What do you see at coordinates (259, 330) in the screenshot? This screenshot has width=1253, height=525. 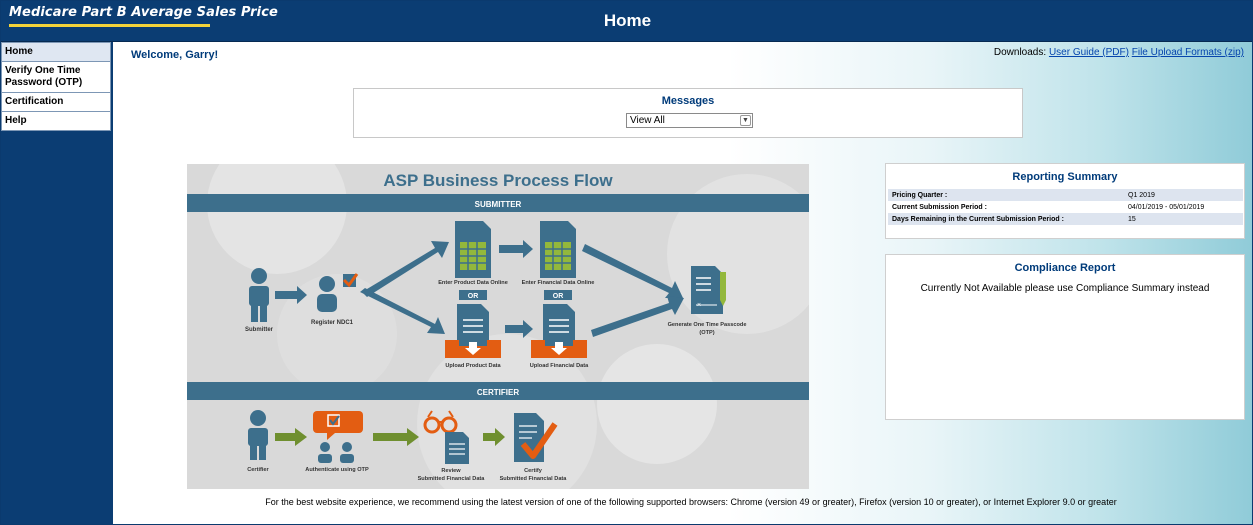 I see `submitter-label: Submitter` at bounding box center [259, 330].